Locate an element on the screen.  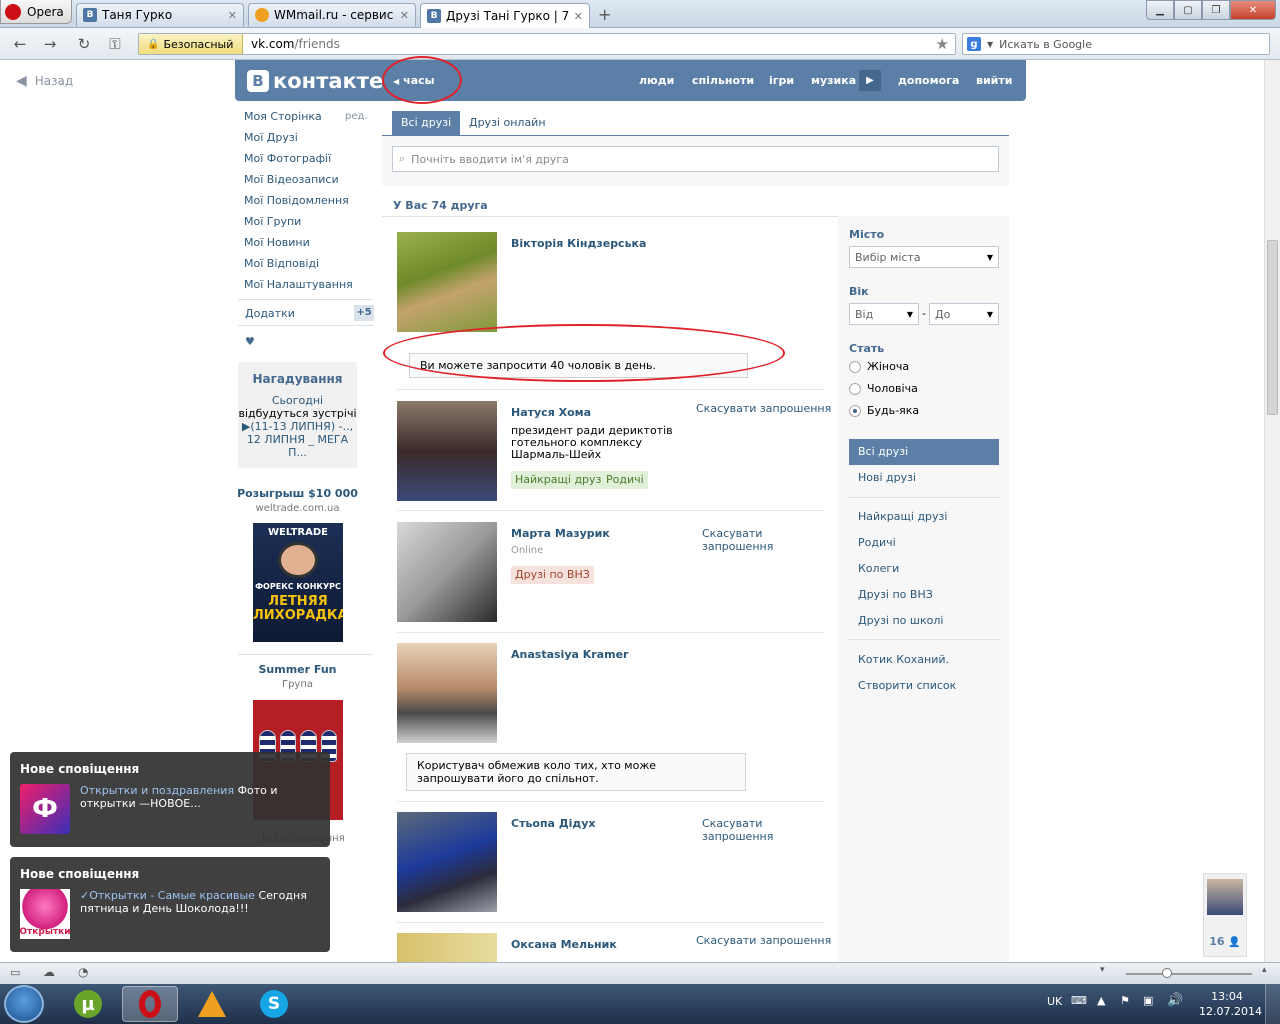
cloud-icon: ☁ is located at coordinates (49, 972).